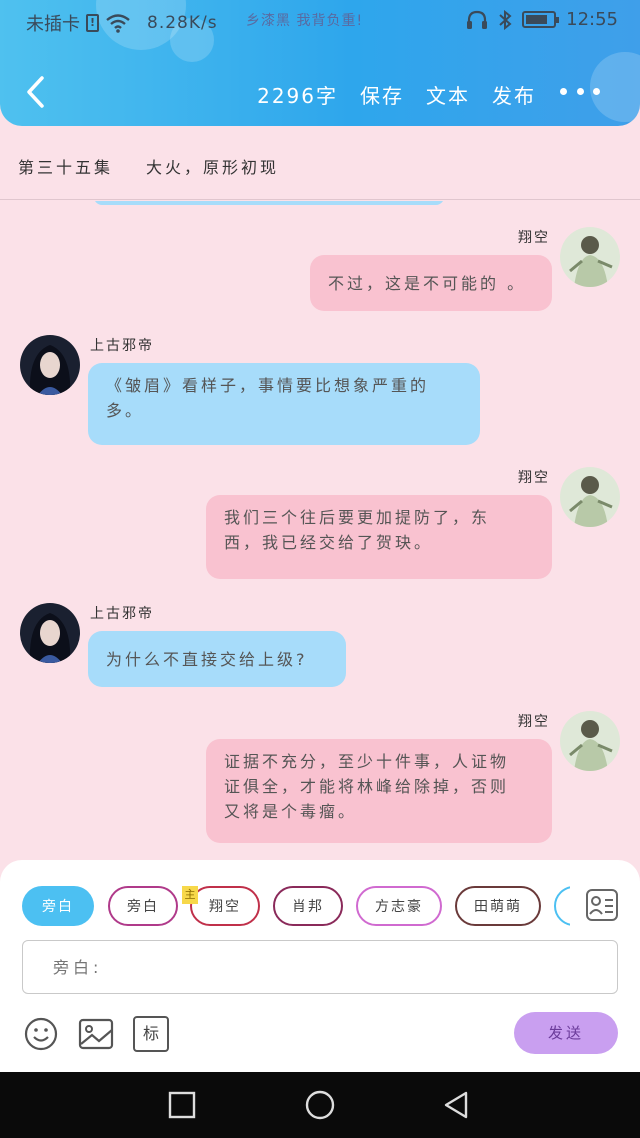 This screenshot has width=640, height=1138. What do you see at coordinates (291, 811) in the screenshot?
I see `message-text: 又将是个毒瘤。` at bounding box center [291, 811].